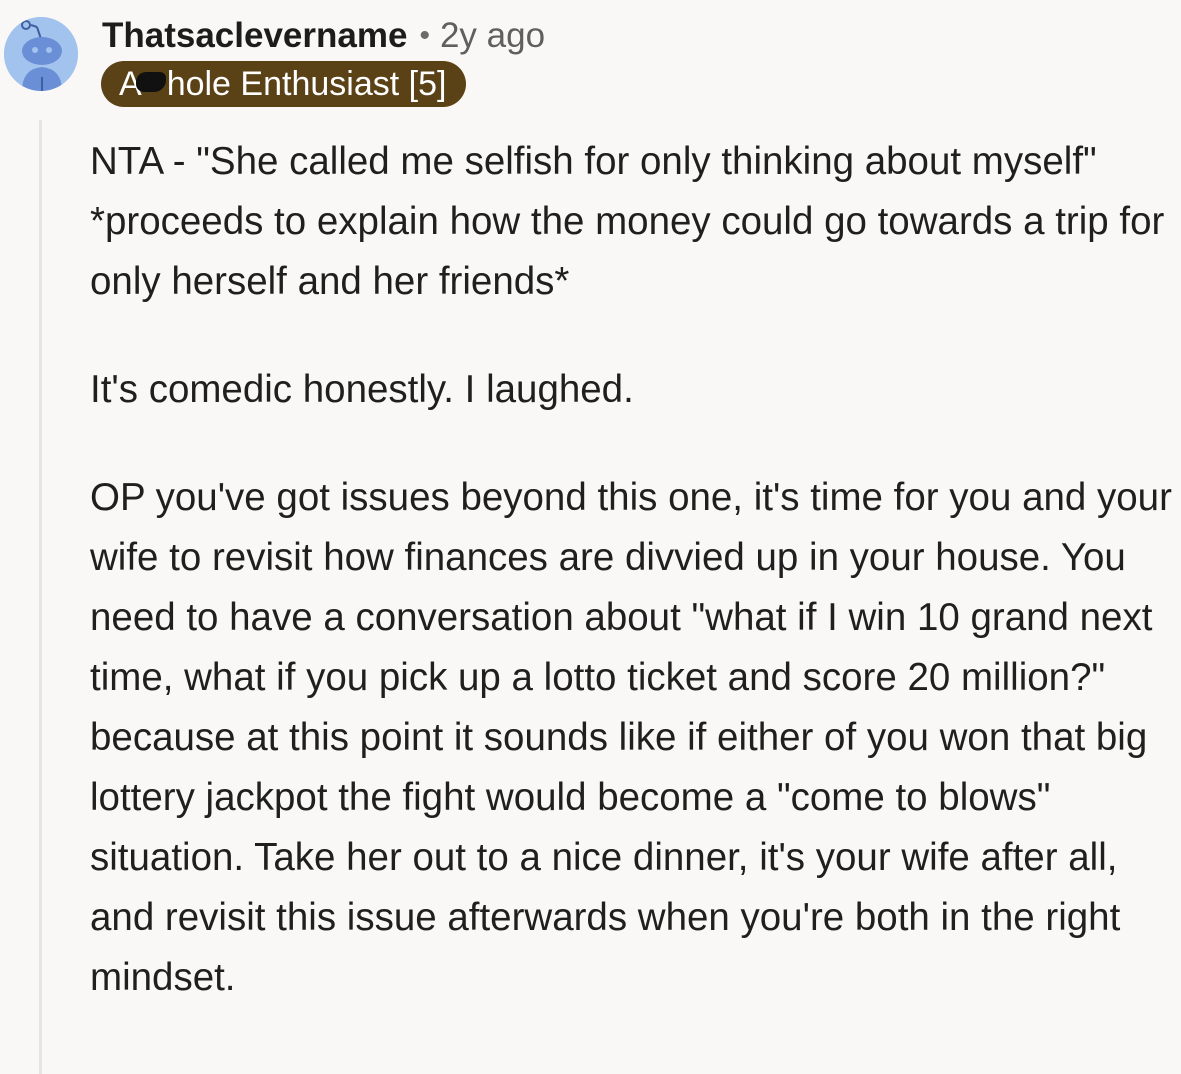 Image resolution: width=1181 pixels, height=1074 pixels. Describe the element at coordinates (150, 82) in the screenshot. I see `redaction-mark` at that location.